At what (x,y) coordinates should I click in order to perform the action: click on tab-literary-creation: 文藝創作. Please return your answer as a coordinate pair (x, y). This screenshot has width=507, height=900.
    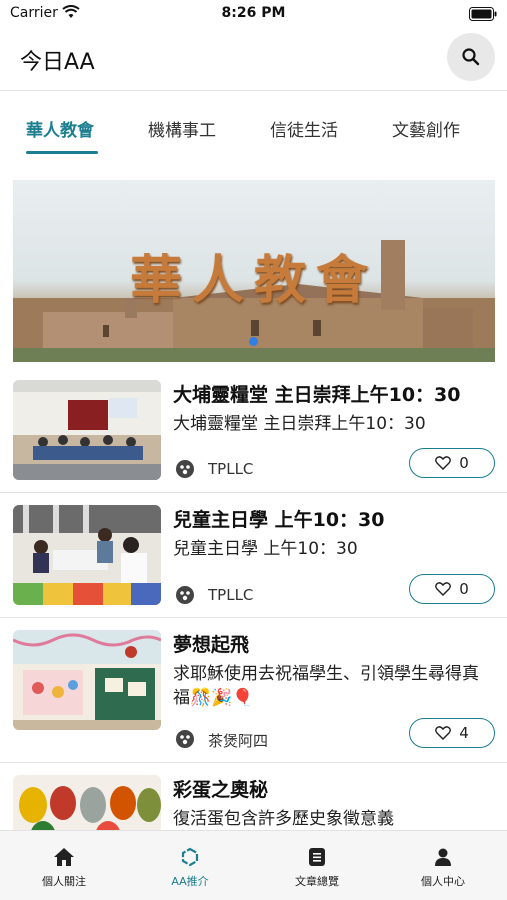
    Looking at the image, I should click on (426, 136).